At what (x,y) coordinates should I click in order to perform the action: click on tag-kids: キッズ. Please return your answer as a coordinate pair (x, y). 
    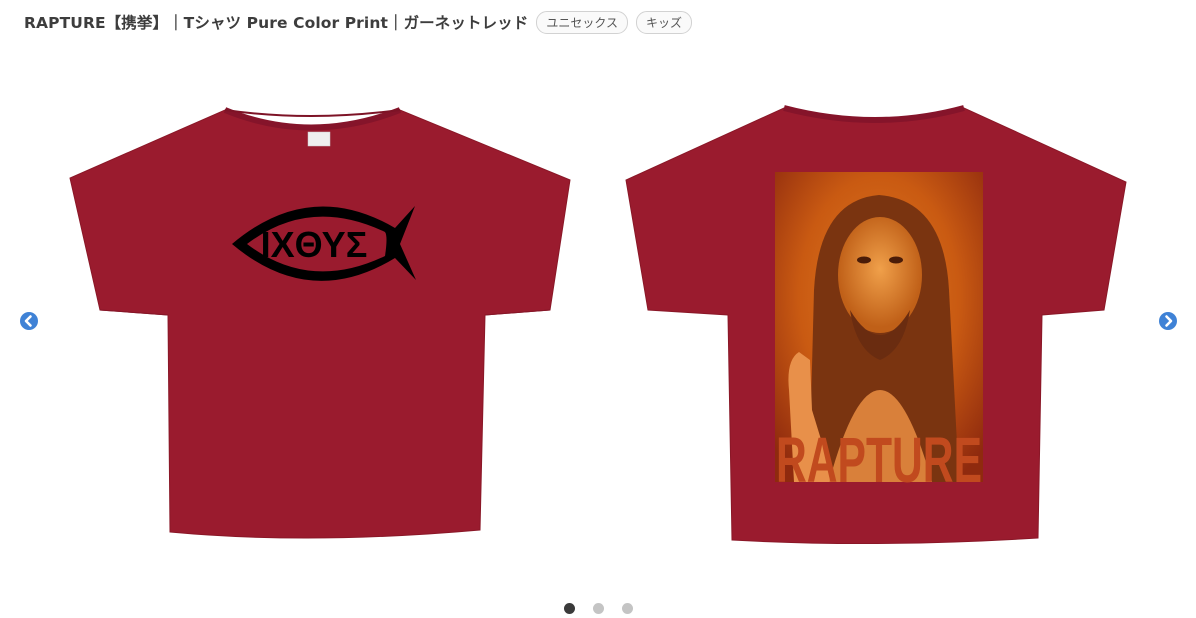
    Looking at the image, I should click on (664, 22).